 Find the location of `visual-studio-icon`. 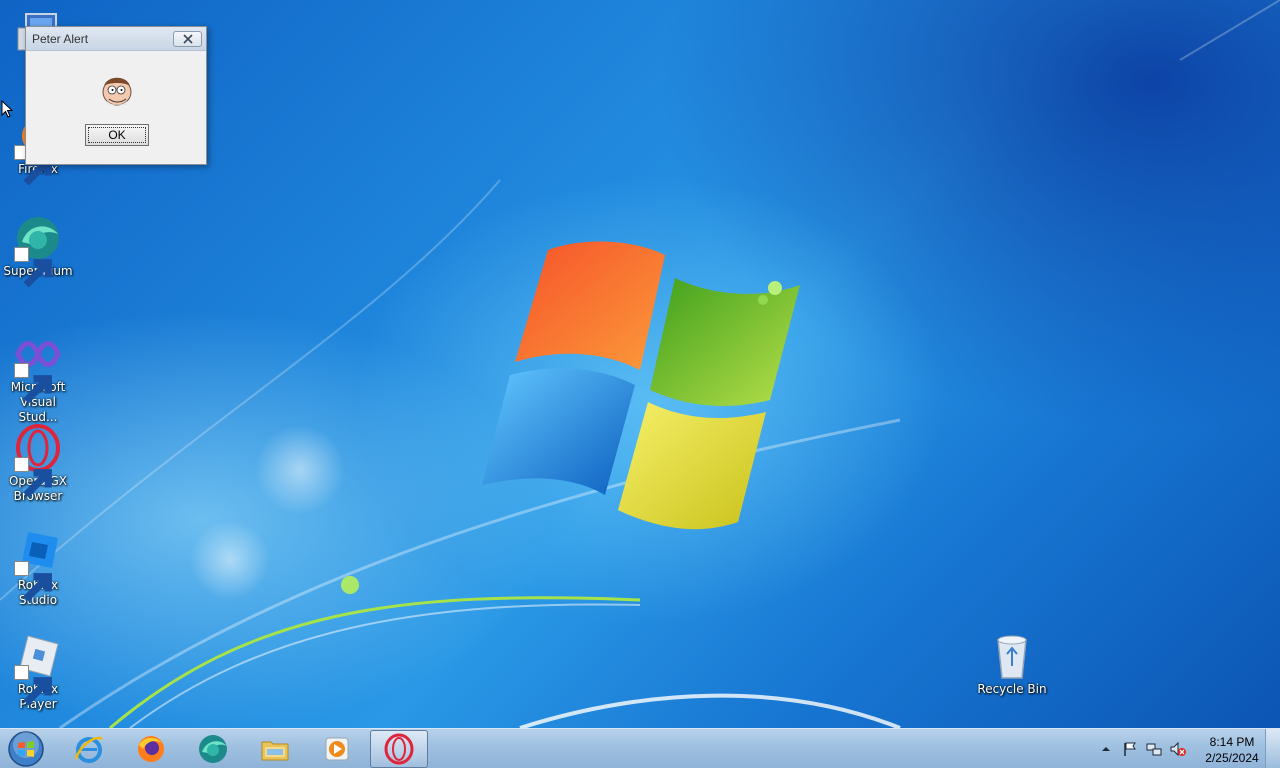

visual-studio-icon is located at coordinates (38, 367).